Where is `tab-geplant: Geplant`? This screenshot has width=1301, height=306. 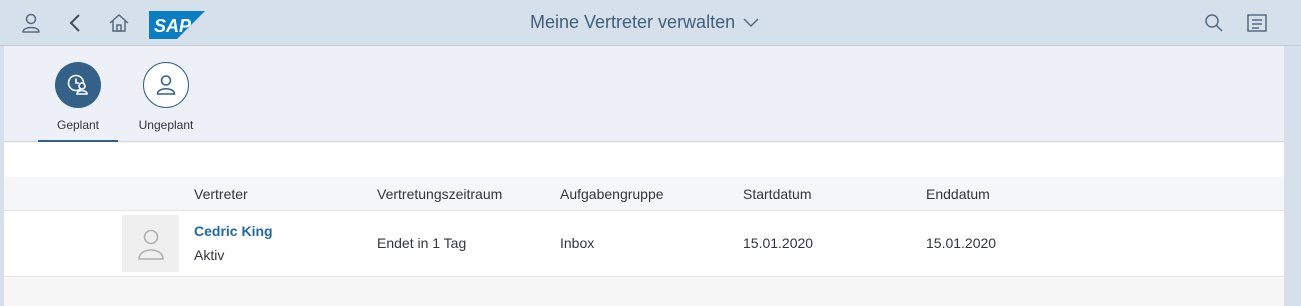 tab-geplant: Geplant is located at coordinates (78, 97).